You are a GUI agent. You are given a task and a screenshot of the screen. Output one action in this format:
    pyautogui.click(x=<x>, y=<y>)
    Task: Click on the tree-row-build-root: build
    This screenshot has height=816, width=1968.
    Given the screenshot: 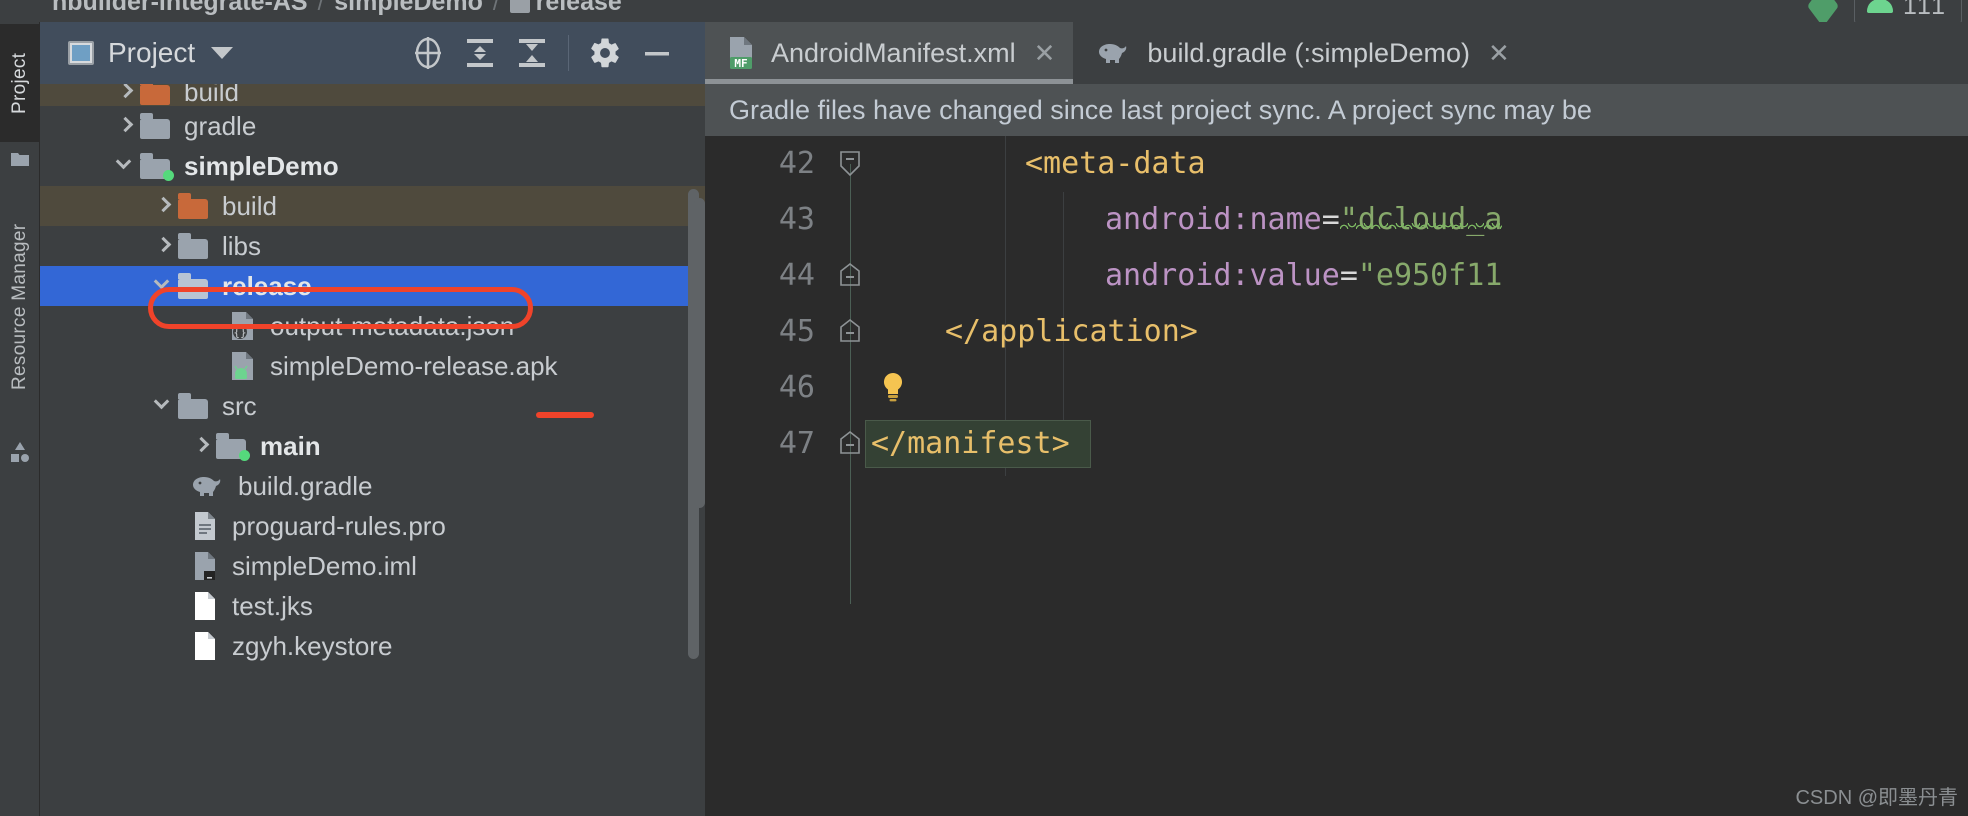 What is the action you would take?
    pyautogui.click(x=372, y=95)
    